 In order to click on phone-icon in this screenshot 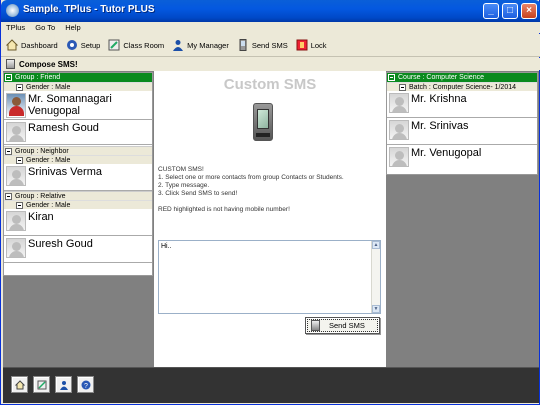, I will do `click(315, 325)`.